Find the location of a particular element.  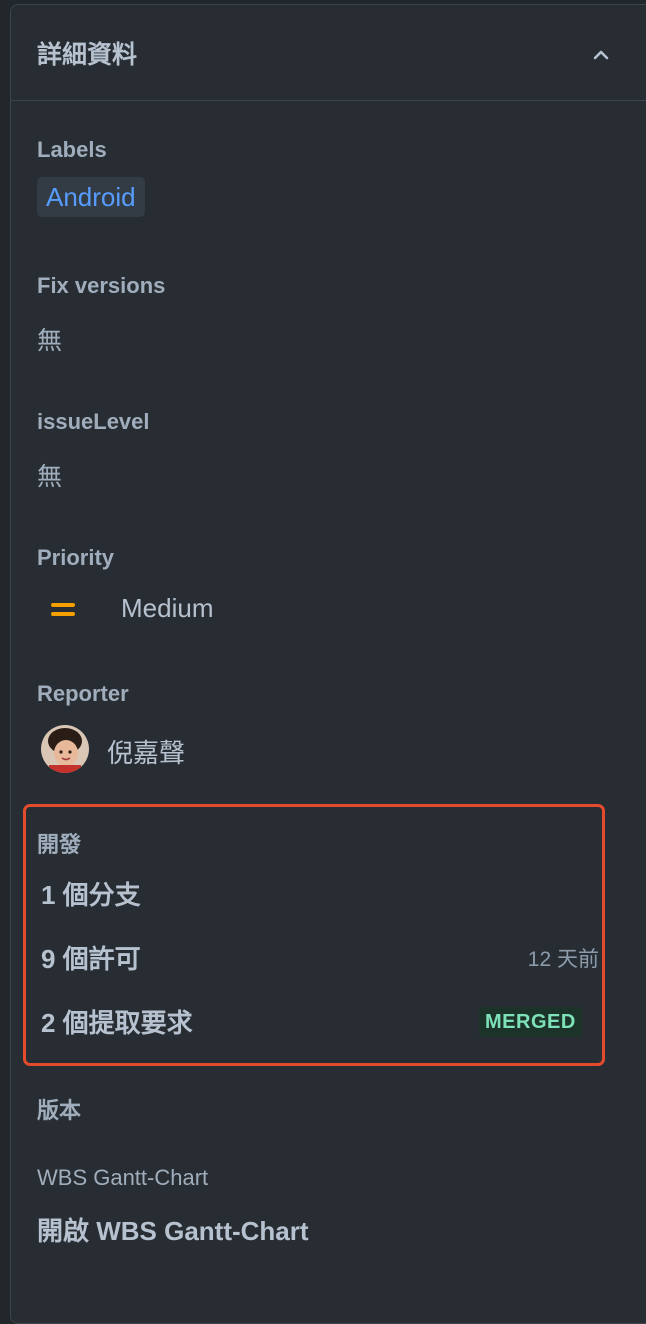

issue-level-value: 無 is located at coordinates (49, 475).